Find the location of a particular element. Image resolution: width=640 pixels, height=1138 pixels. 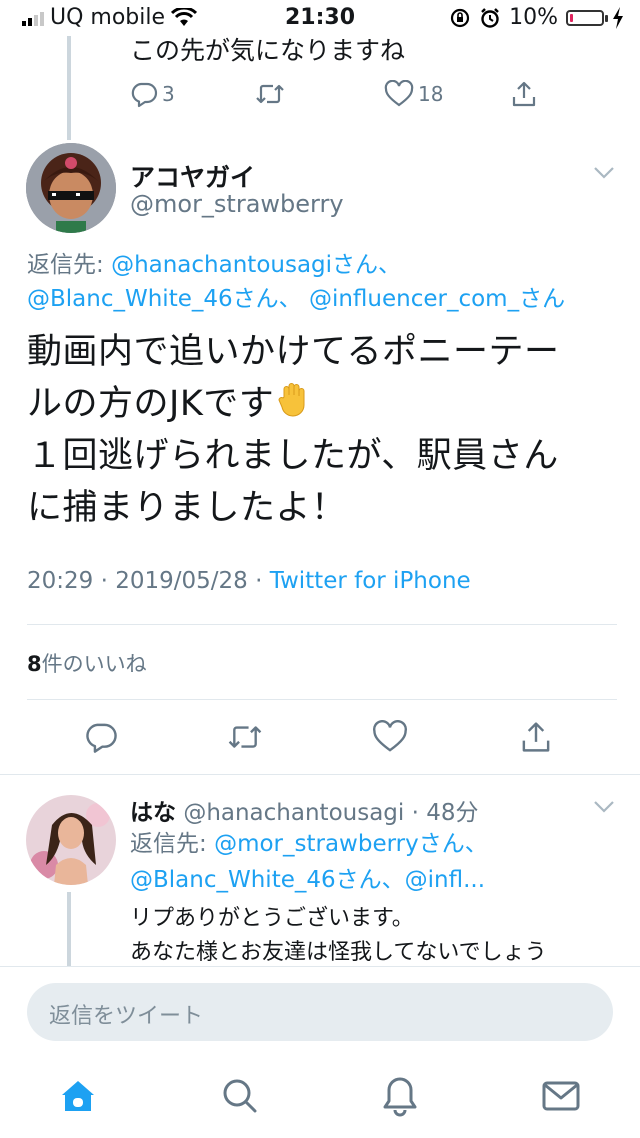

reply-handle-time: @hanachantousagi · 48分 is located at coordinates (330, 813).